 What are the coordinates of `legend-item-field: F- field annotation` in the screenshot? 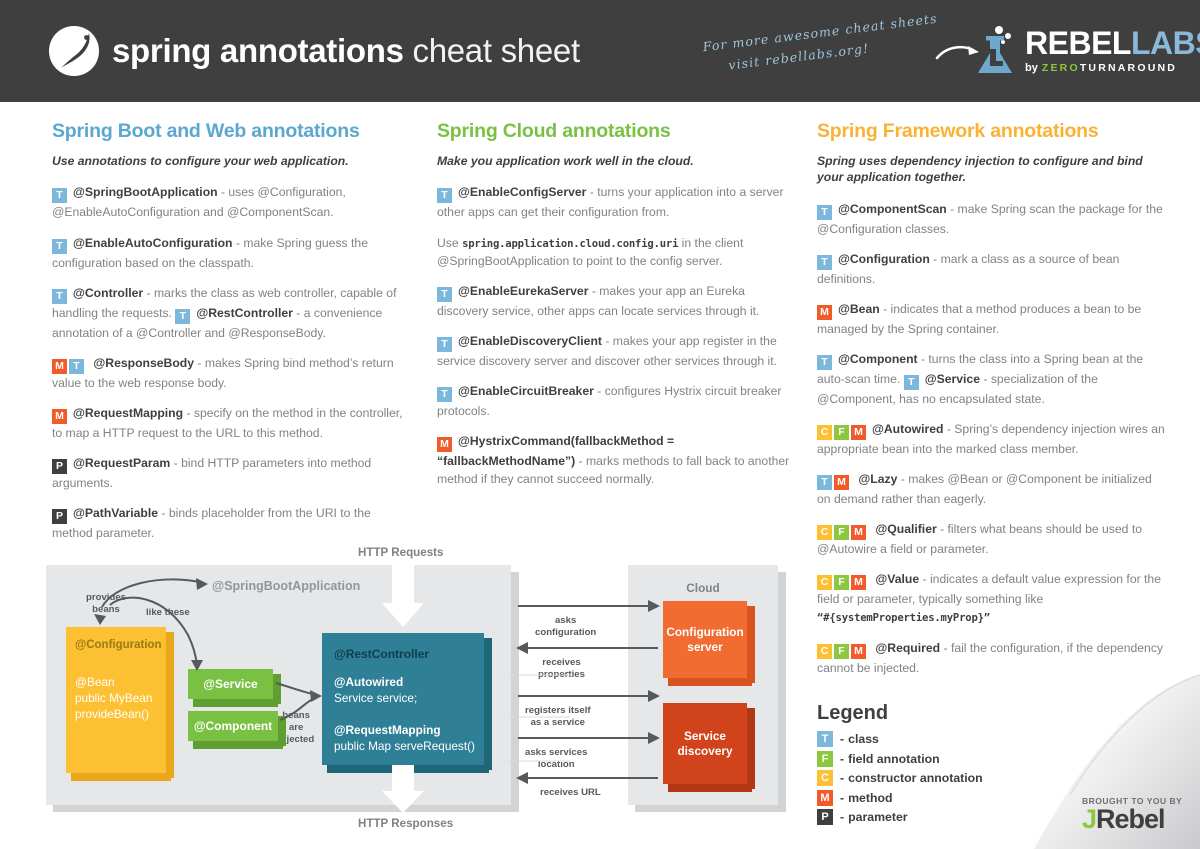 It's located at (900, 758).